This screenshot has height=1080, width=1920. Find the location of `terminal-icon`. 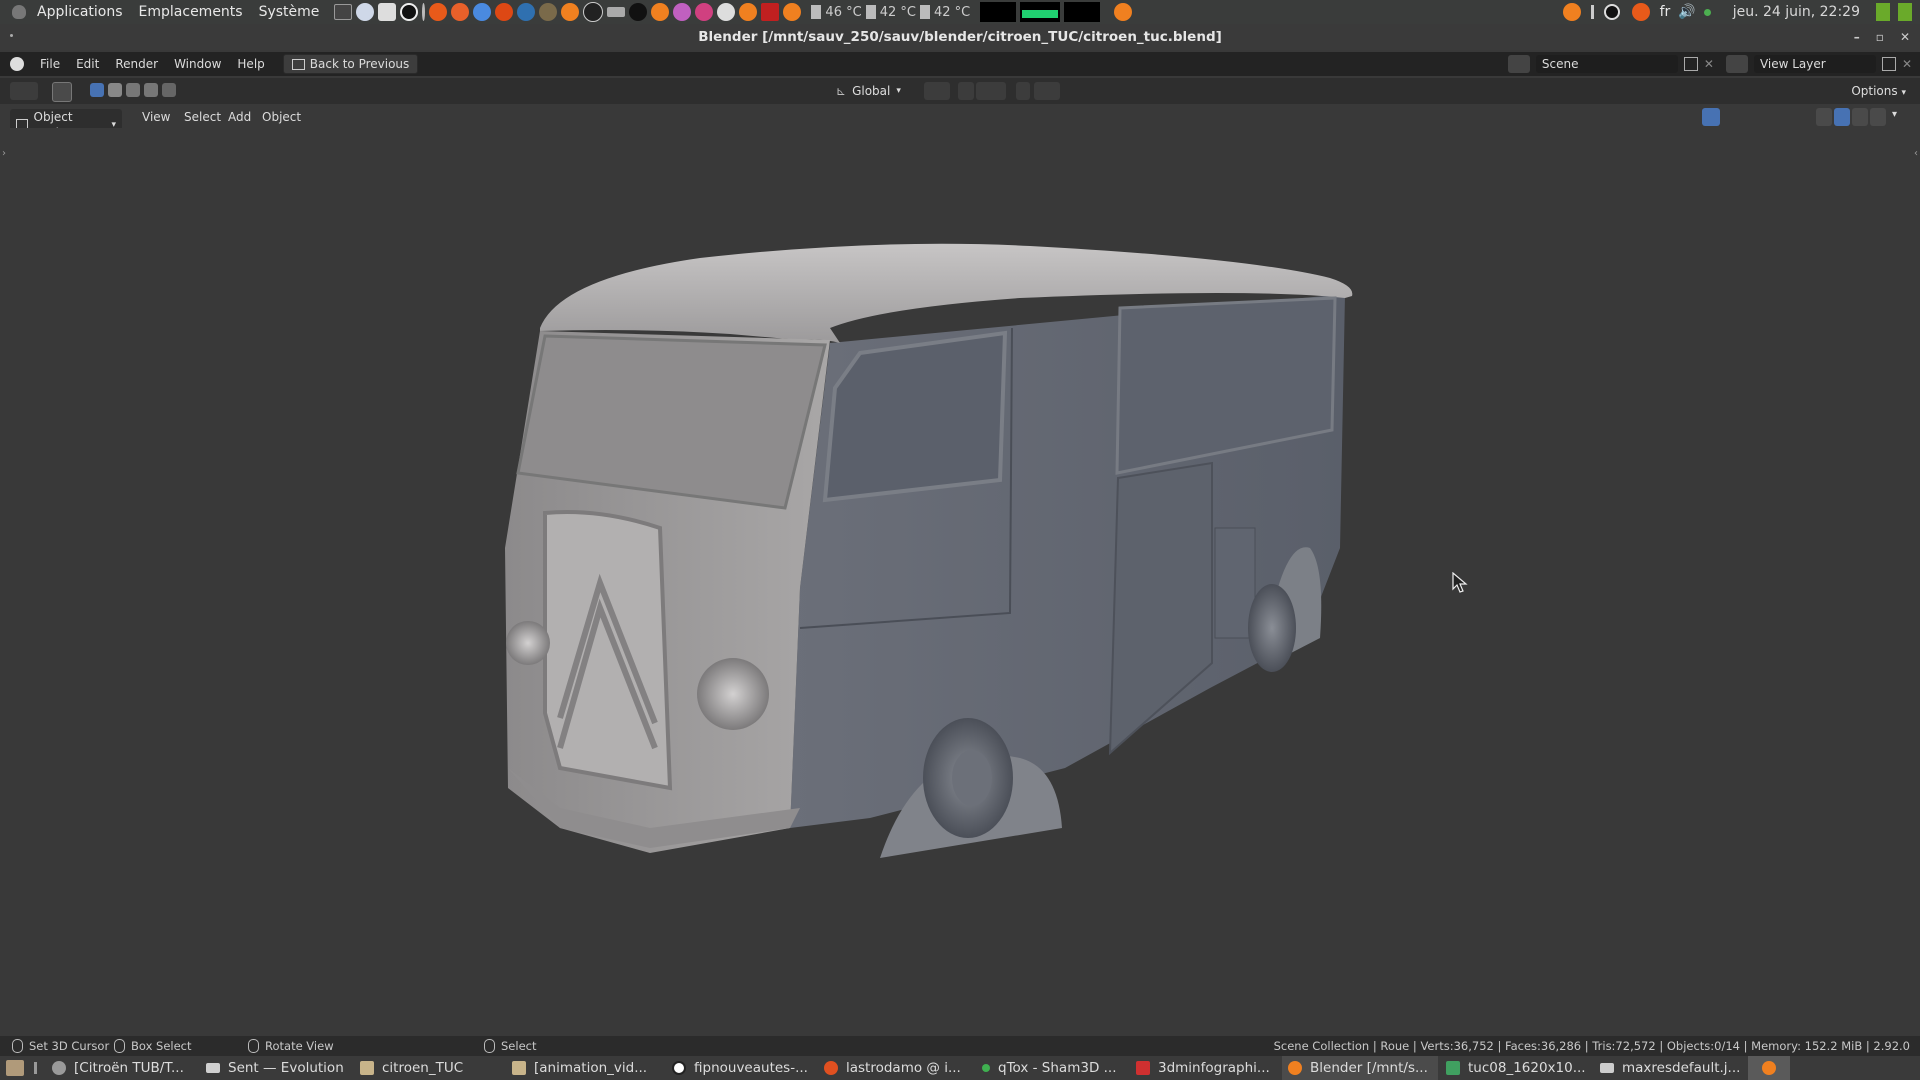

terminal-icon is located at coordinates (343, 12).